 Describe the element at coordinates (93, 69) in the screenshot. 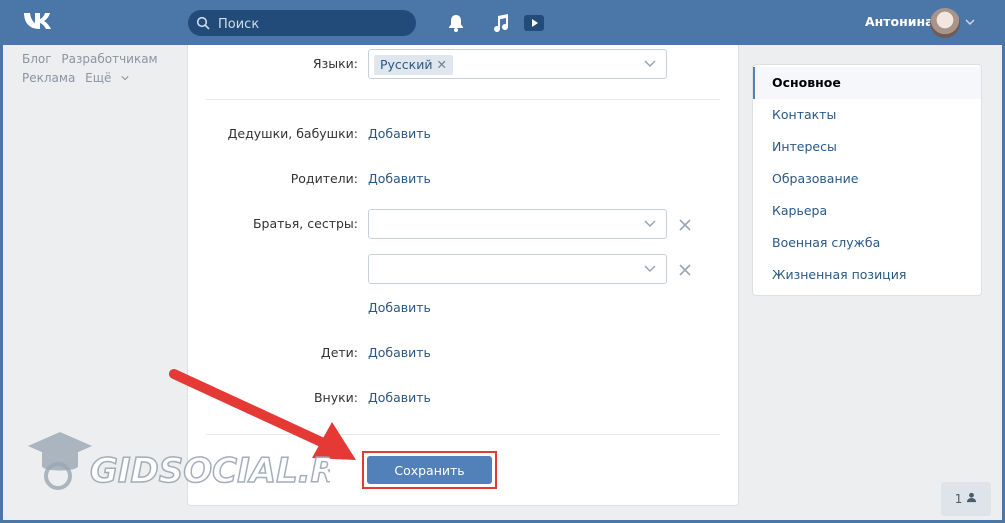

I see `left-footer-links: Блог Разработчикам Реклама Ещё` at that location.